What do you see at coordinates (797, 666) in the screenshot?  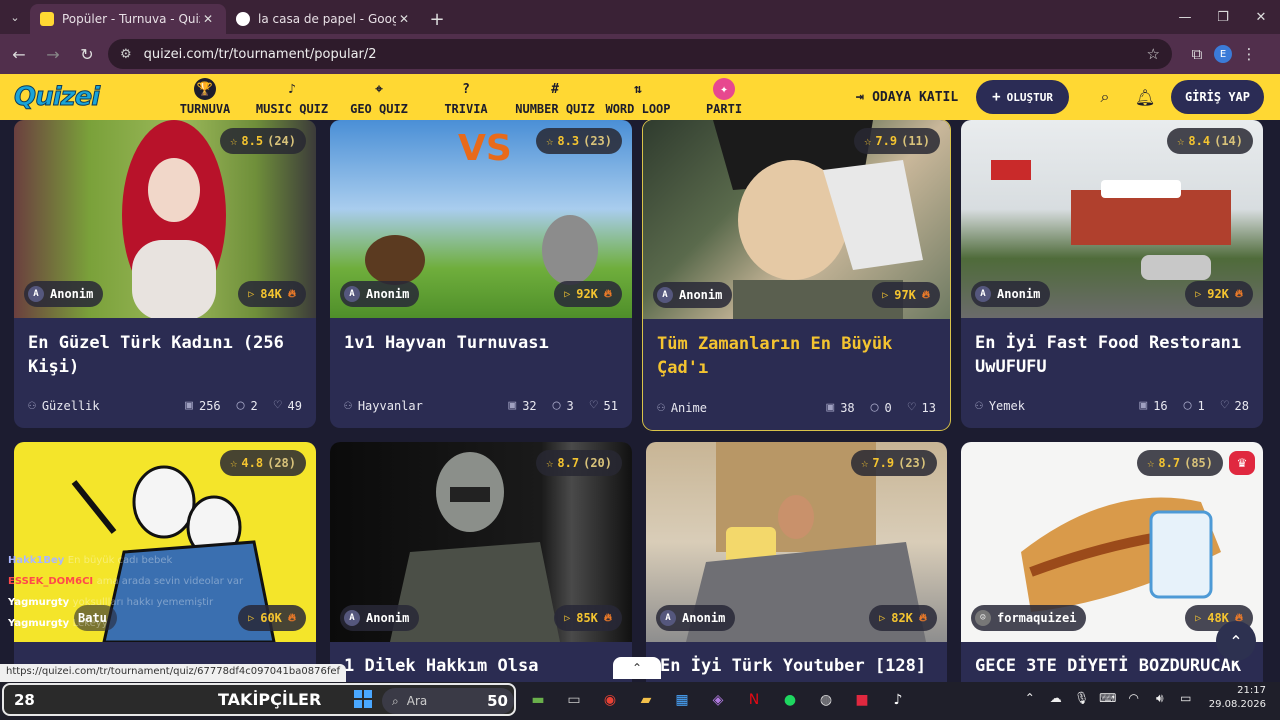 I see `card-title: En İyi Türk Youtuber [128]` at bounding box center [797, 666].